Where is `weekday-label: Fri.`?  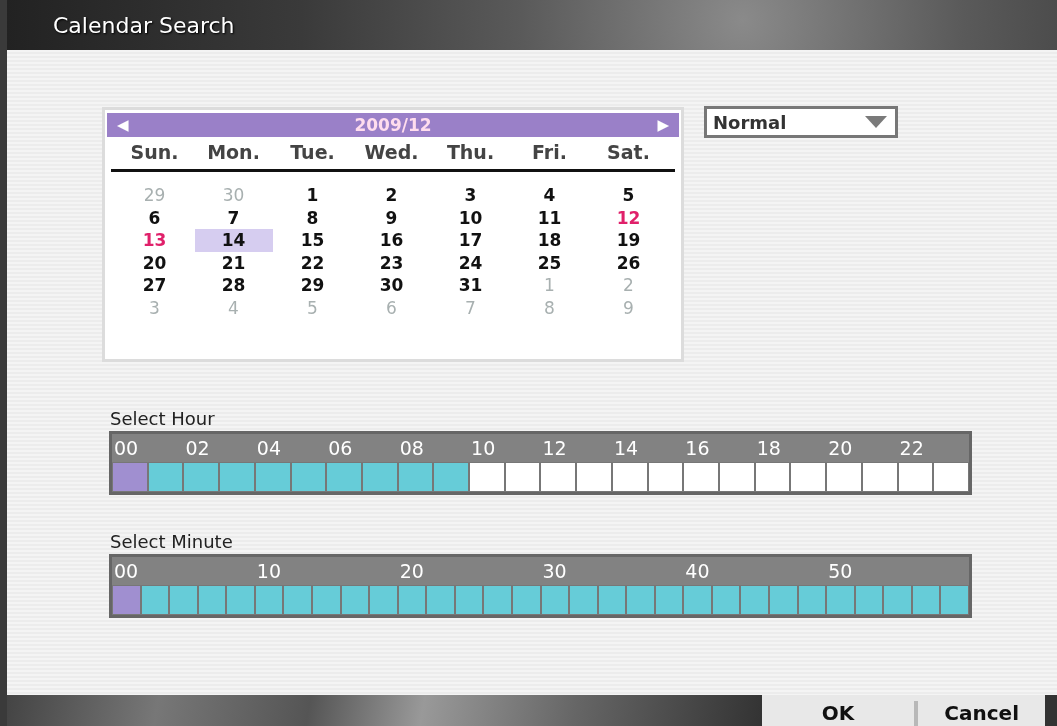 weekday-label: Fri. is located at coordinates (549, 152).